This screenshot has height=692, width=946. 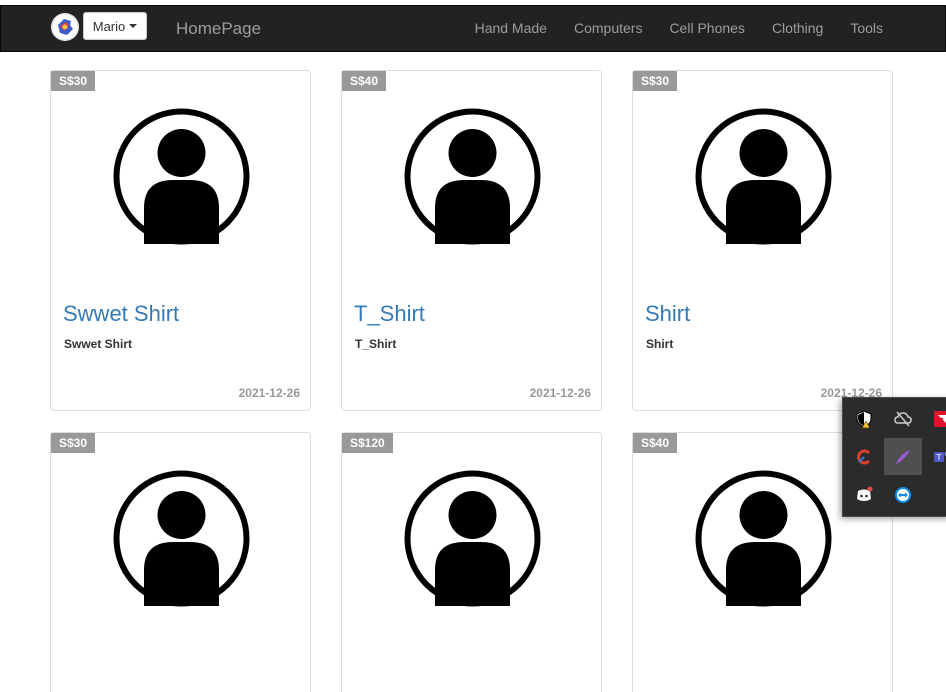 I want to click on product-card: S$30 Swwet Shirt Swwet Shirt 2021-12-26, so click(x=180, y=240).